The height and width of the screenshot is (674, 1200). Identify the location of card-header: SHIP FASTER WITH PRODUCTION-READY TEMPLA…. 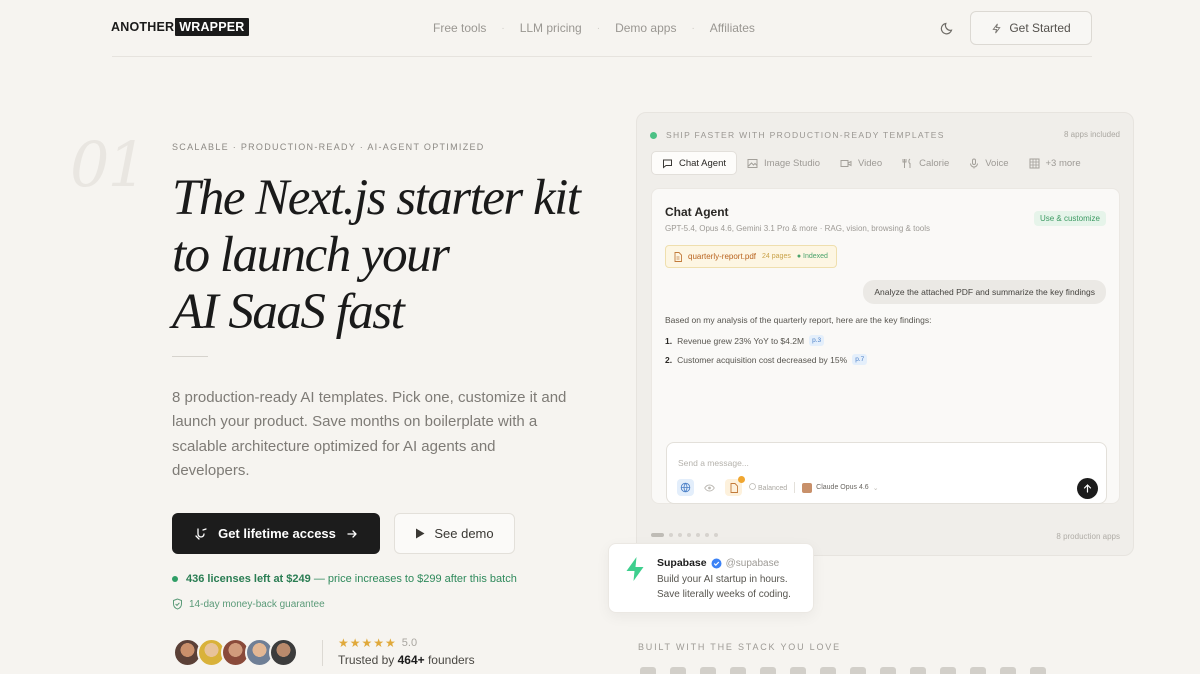
(797, 135).